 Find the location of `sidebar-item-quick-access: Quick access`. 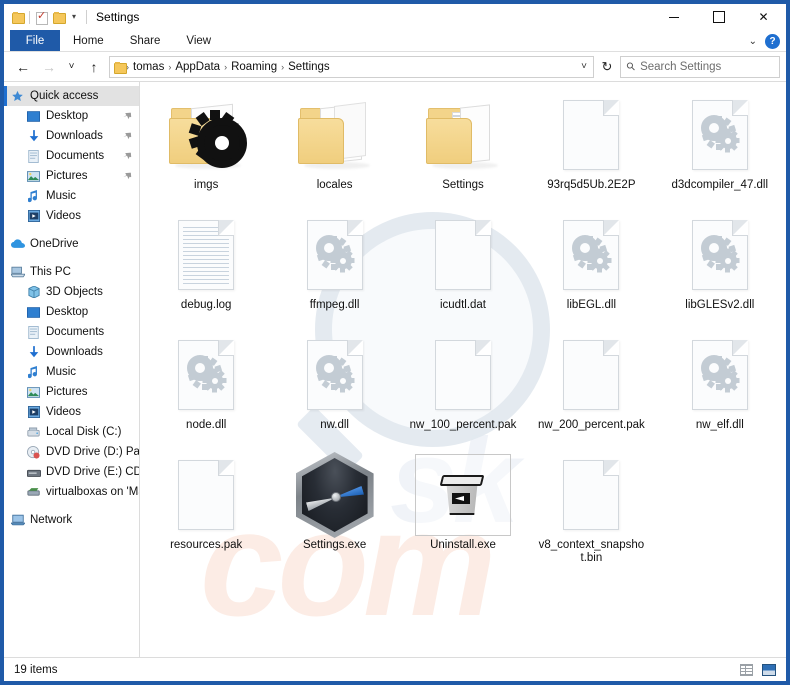

sidebar-item-quick-access: Quick access is located at coordinates (71, 96).